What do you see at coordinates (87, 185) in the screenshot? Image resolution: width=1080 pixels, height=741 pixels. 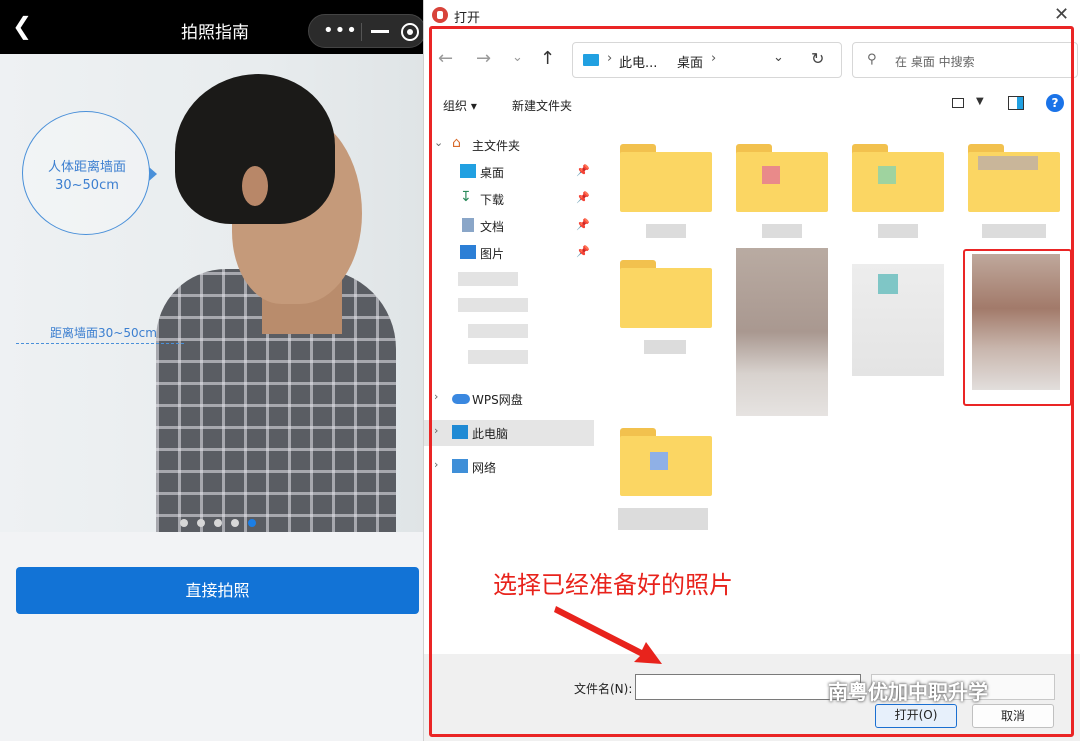 I see `bubble-text-line2: 30~50cm` at bounding box center [87, 185].